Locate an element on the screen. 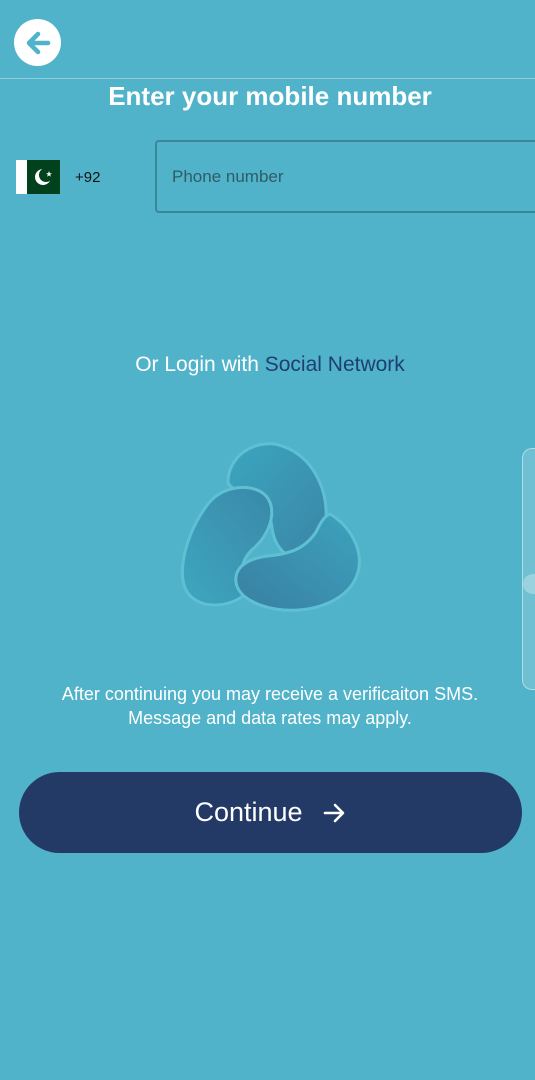 The height and width of the screenshot is (1080, 535). side-panel-handle is located at coordinates (528, 569).